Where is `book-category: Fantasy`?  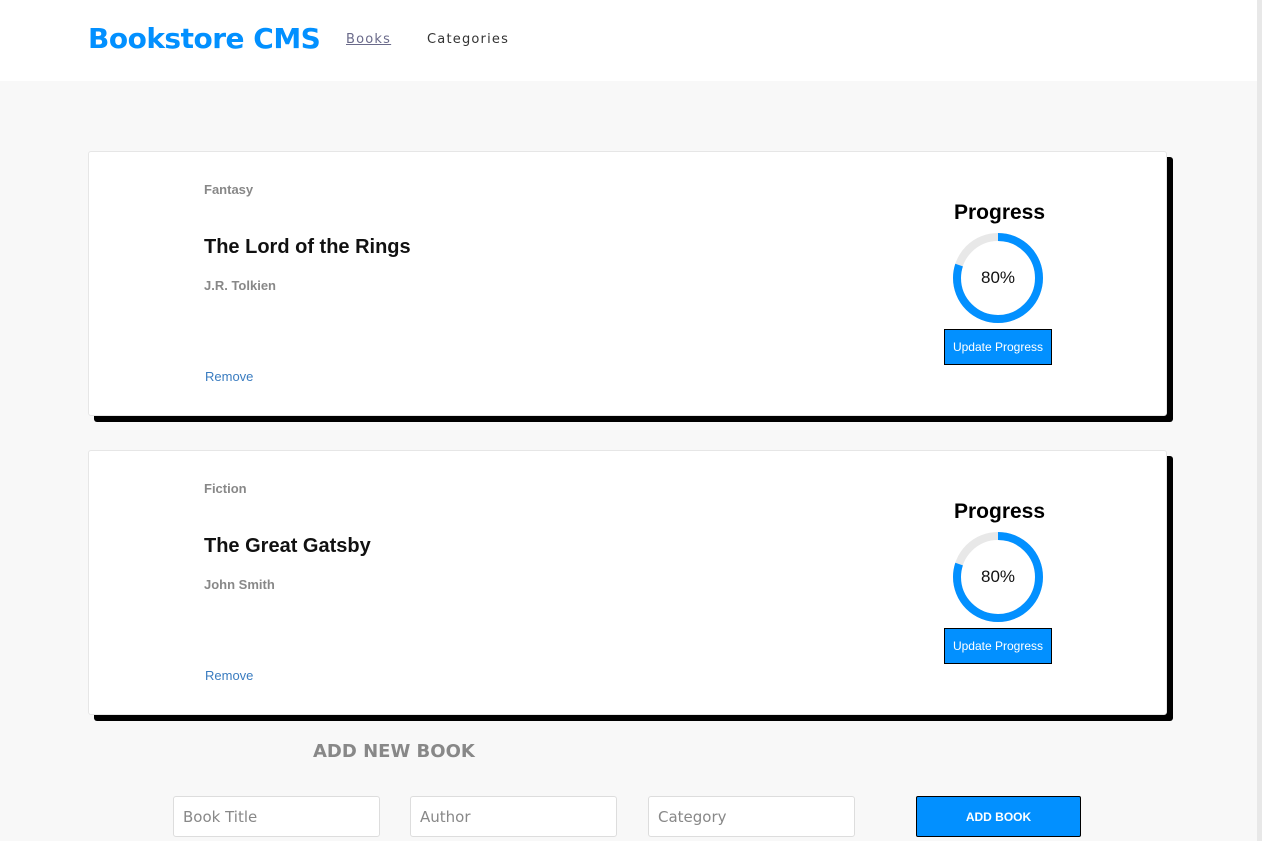
book-category: Fantasy is located at coordinates (229, 189).